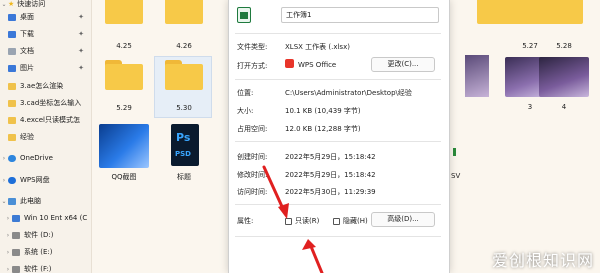 The height and width of the screenshot is (273, 600). Describe the element at coordinates (184, 88) in the screenshot. I see `folder-item: 5.30` at that location.